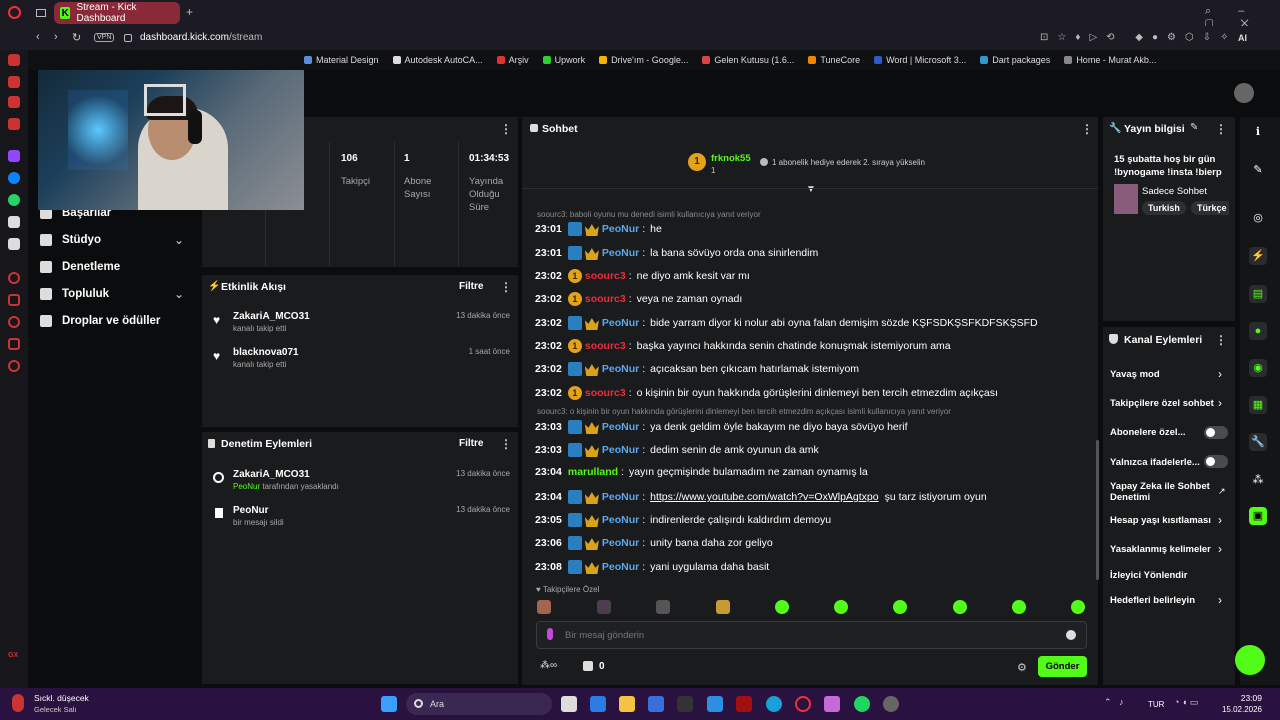 The image size is (1280, 720). I want to click on settings-icon, so click(14, 366).